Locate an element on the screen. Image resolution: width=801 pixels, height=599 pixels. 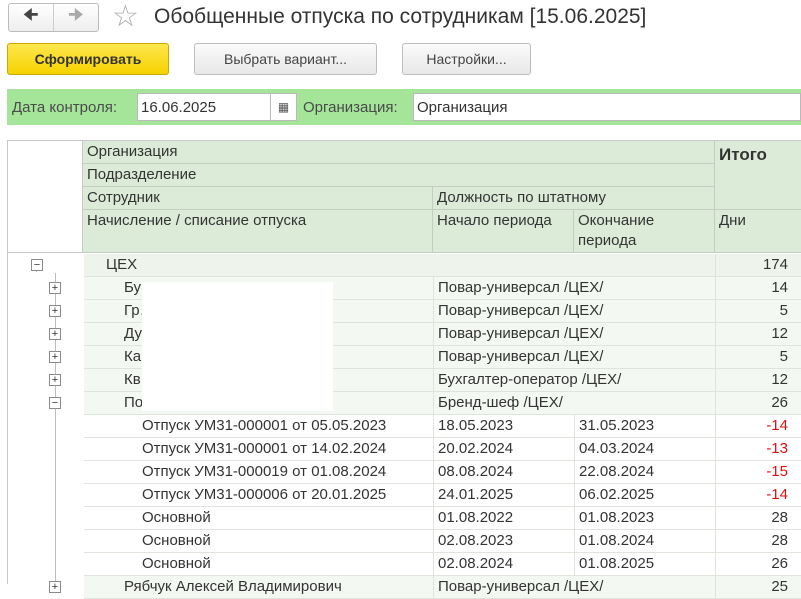
header-employee: Сотрудник is located at coordinates (258, 198).